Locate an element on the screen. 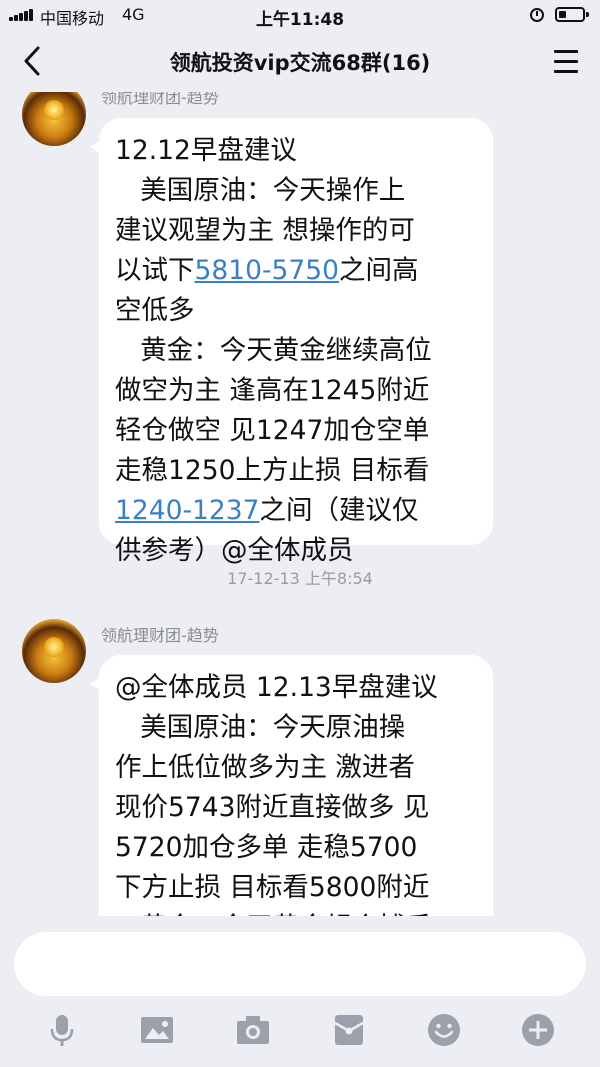 This screenshot has height=1067, width=600. microphone-icon is located at coordinates (62, 1030).